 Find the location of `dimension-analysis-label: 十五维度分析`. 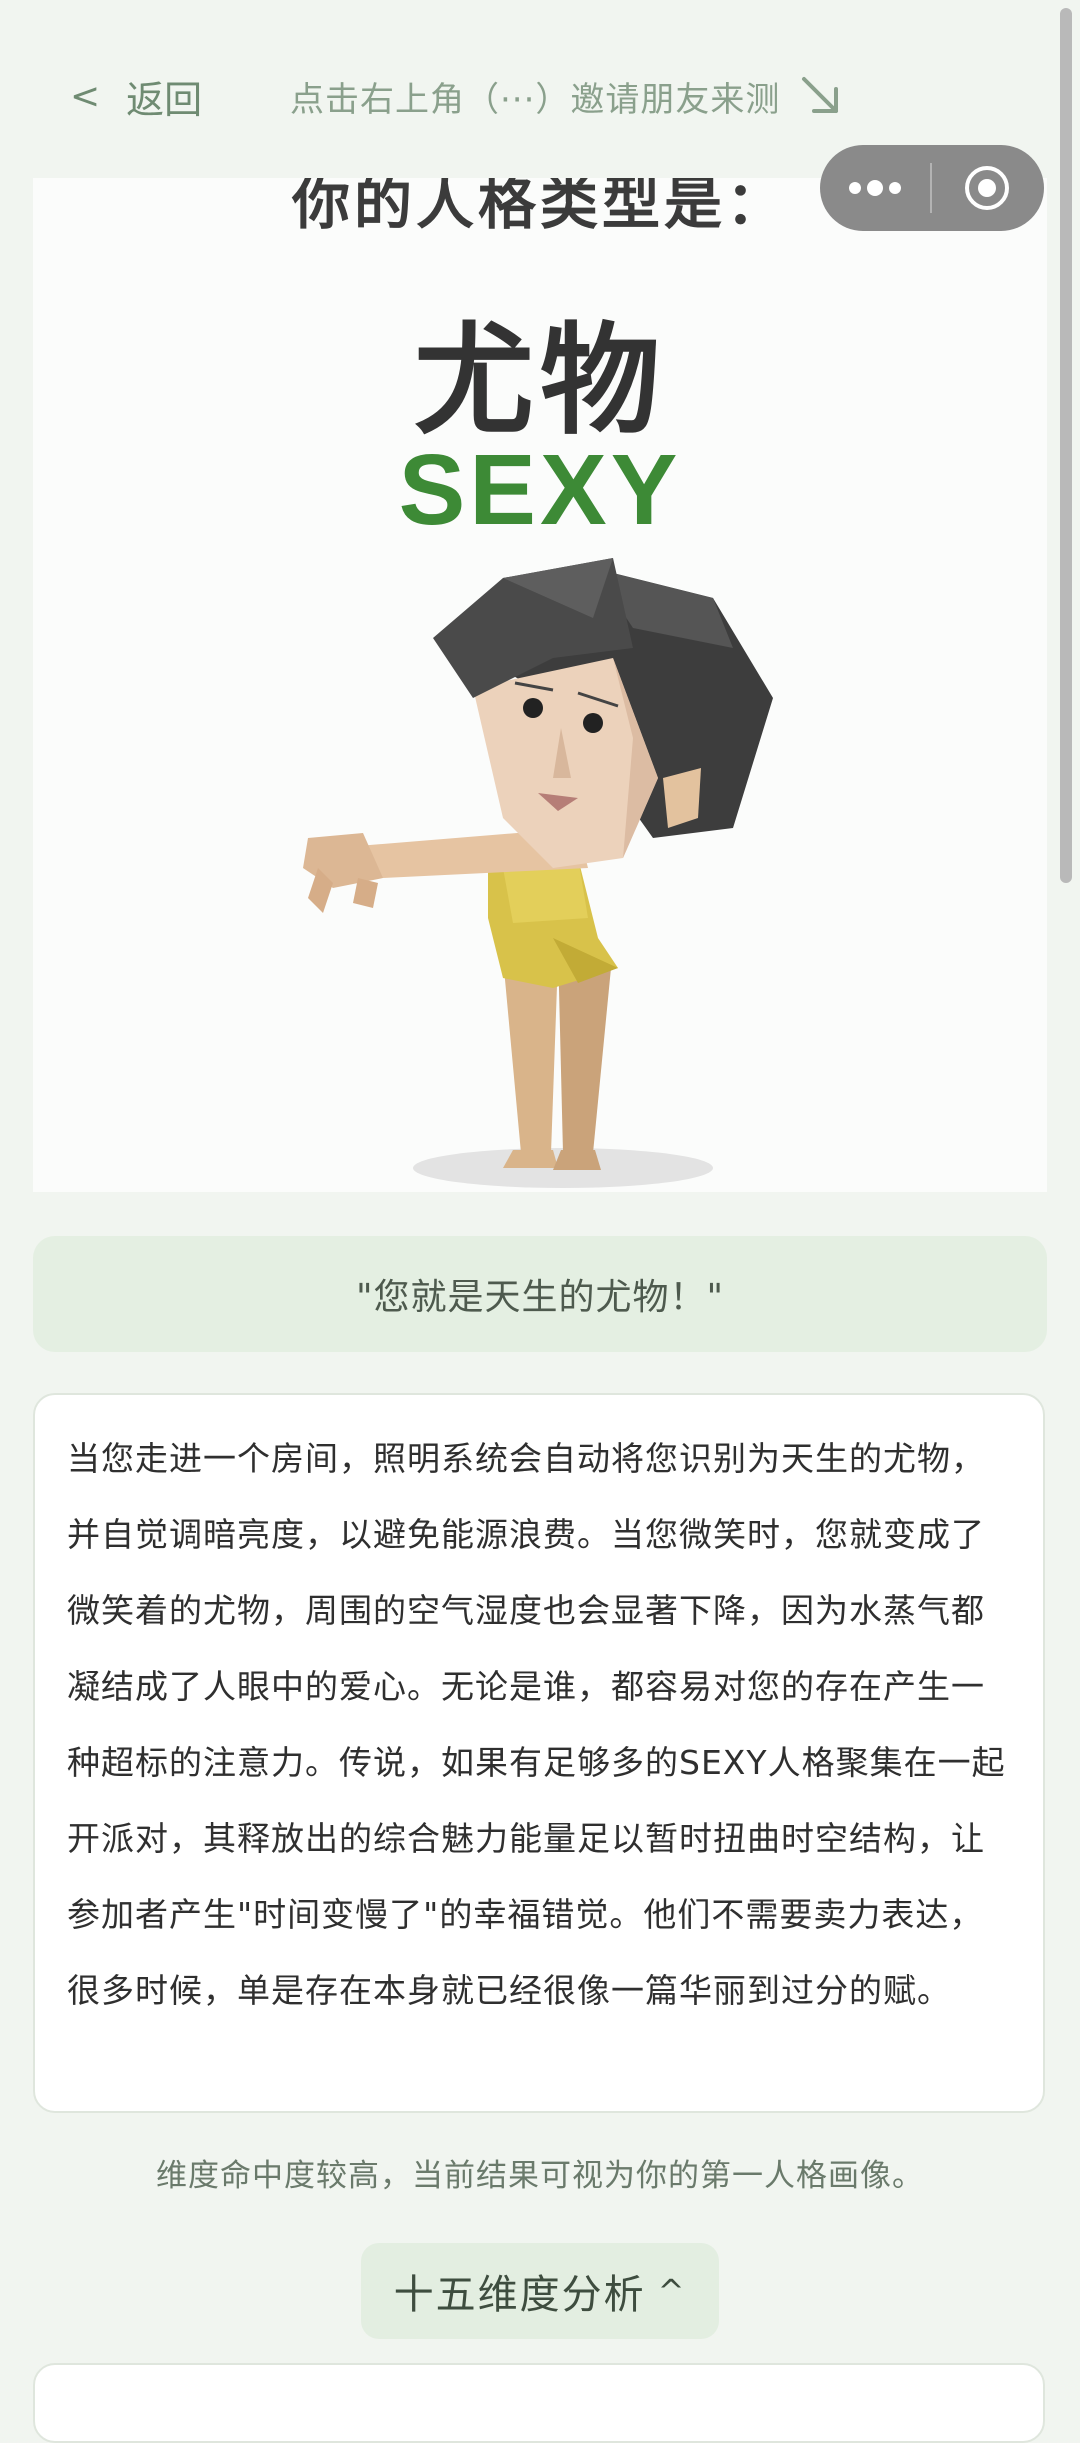

dimension-analysis-label: 十五维度分析 is located at coordinates (519, 2295).